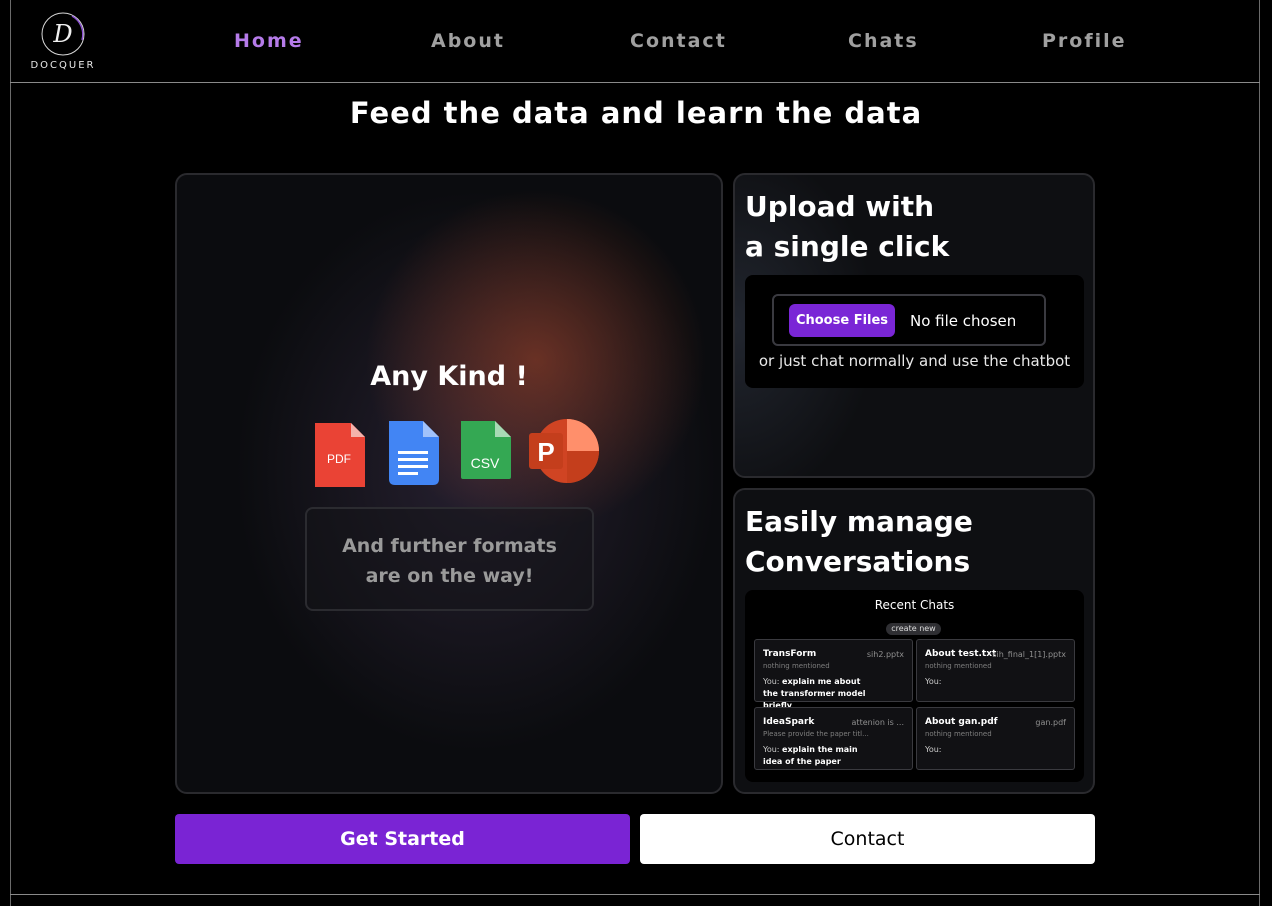 The image size is (1272, 906). I want to click on further-formats-note: And further formats are on the way!, so click(449, 559).